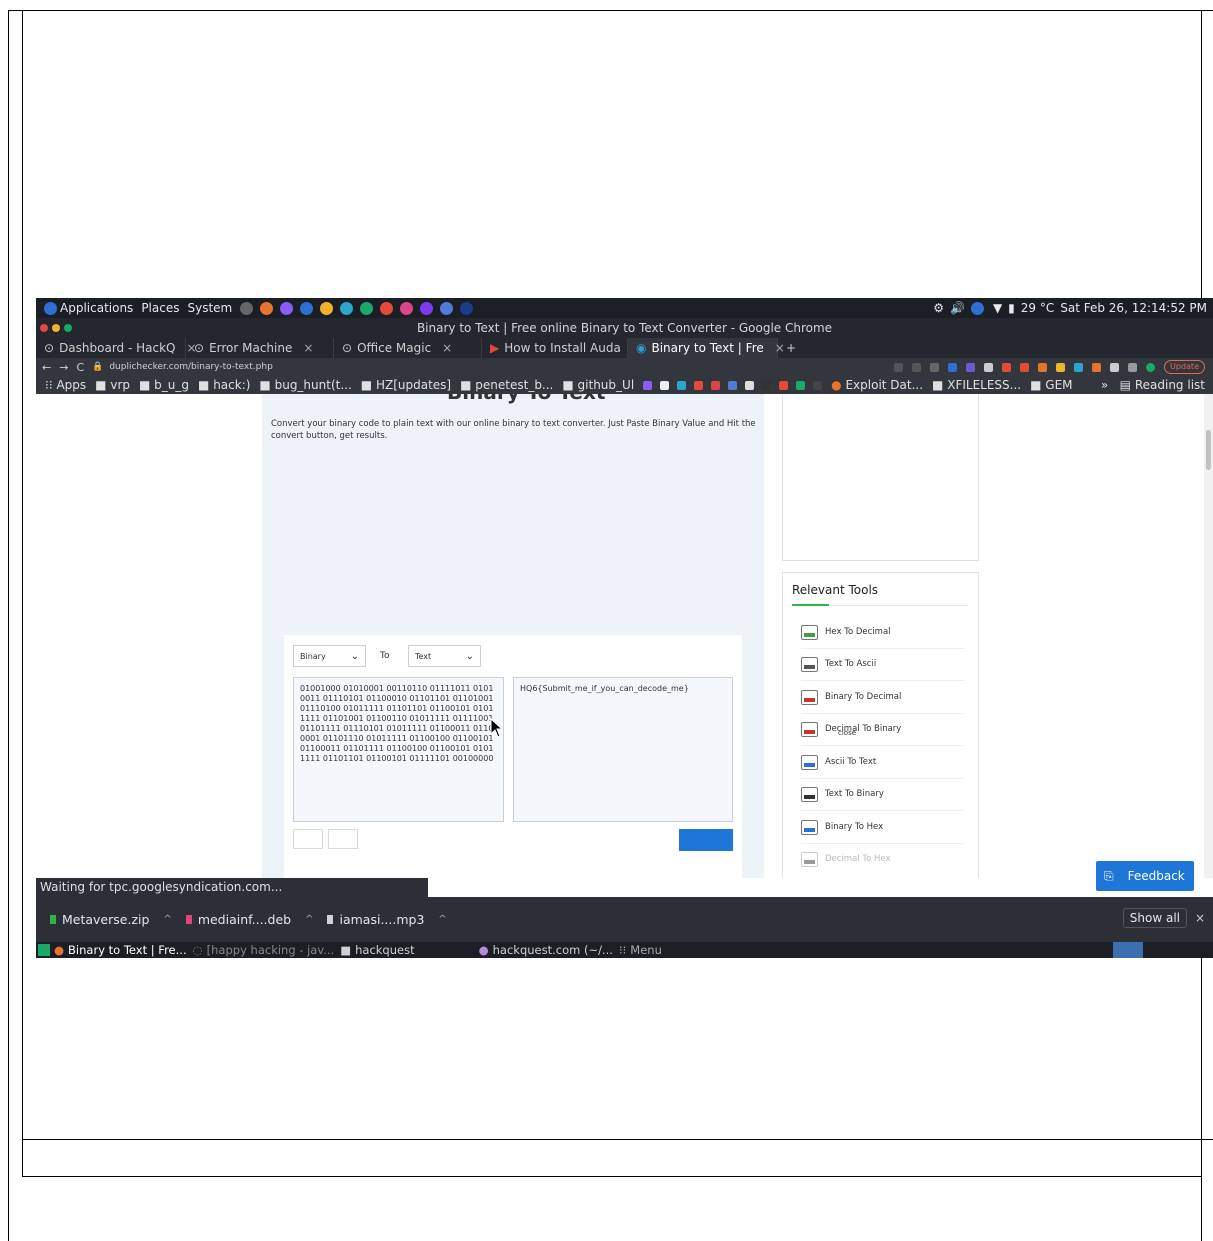 This screenshot has height=1241, width=1213. I want to click on more-bookmarks-icon: », so click(1104, 385).